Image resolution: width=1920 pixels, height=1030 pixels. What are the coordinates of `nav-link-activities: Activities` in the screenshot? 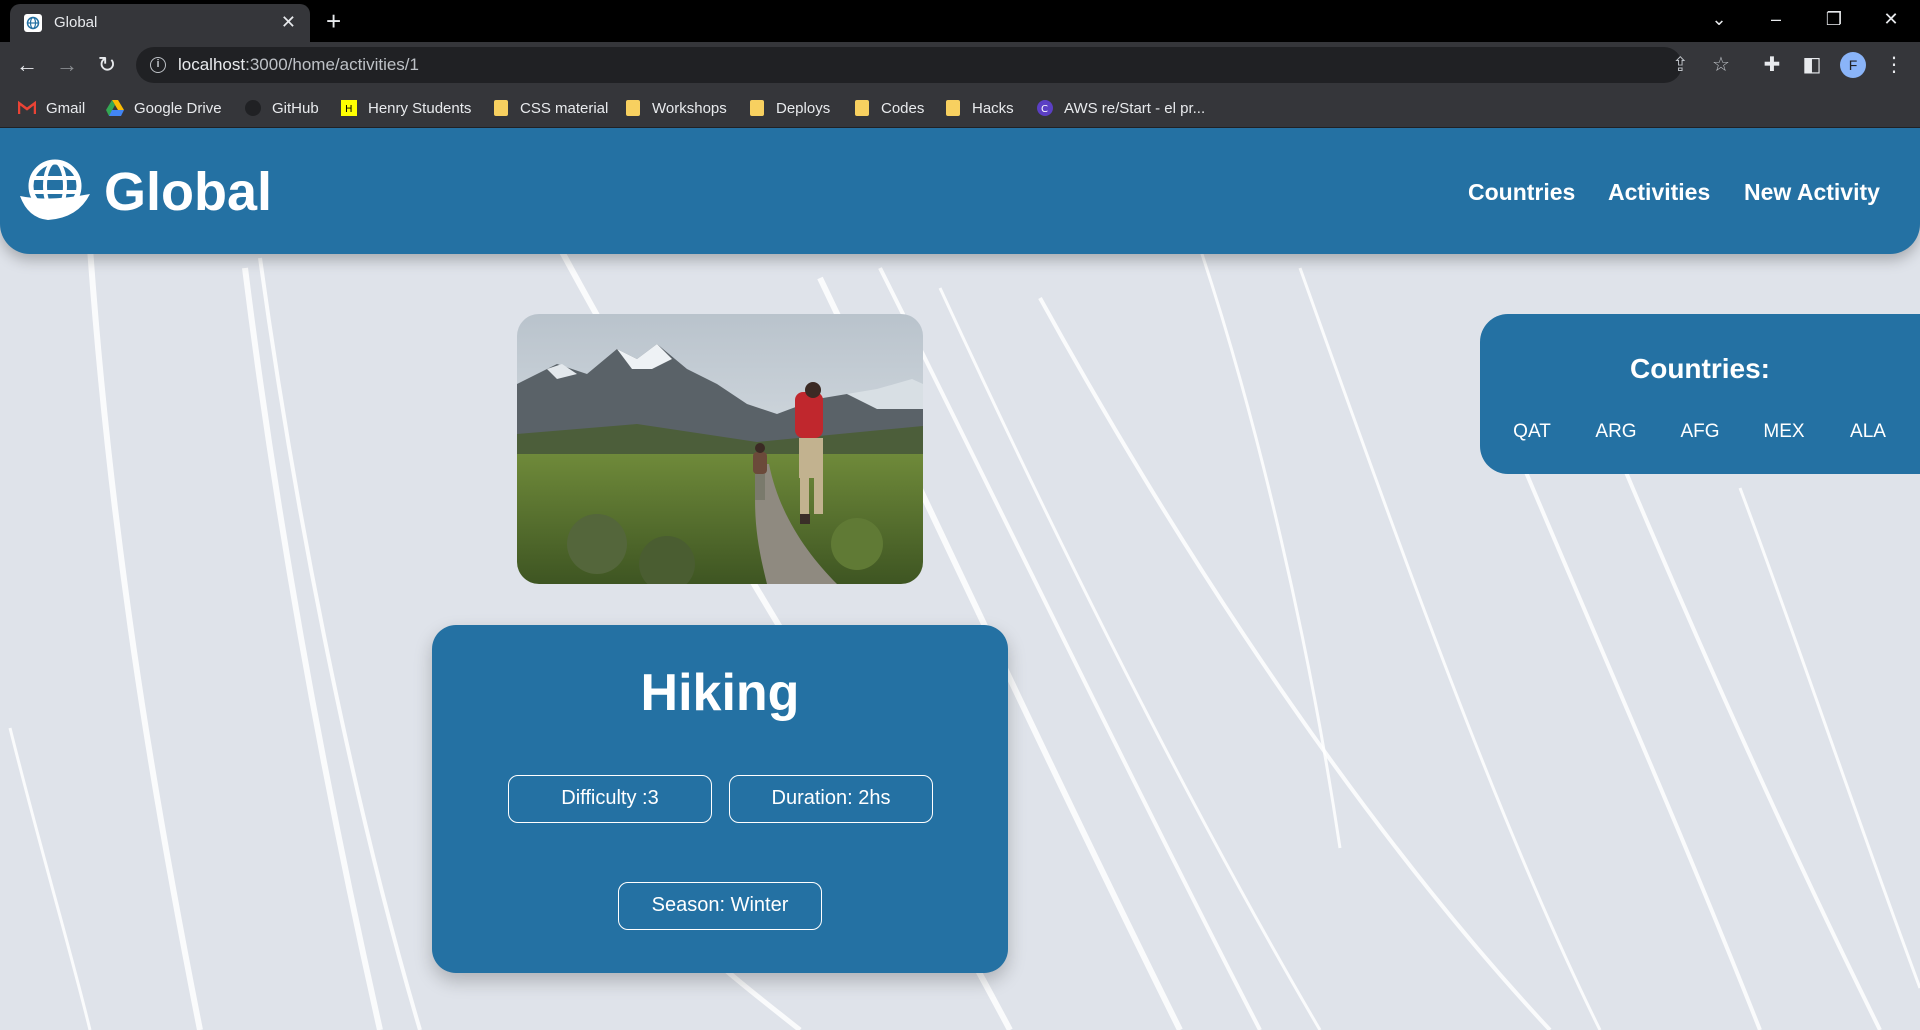 It's located at (1659, 192).